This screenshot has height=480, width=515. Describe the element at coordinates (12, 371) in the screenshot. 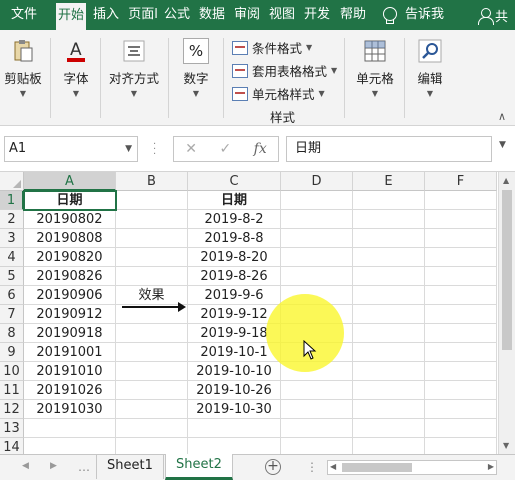

I see `row-header-10: 10` at that location.